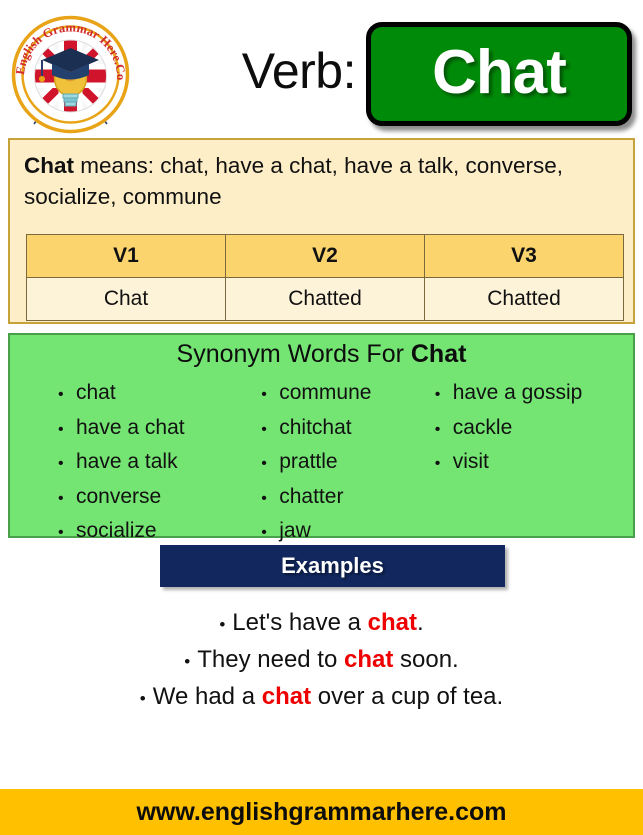 This screenshot has height=835, width=643. What do you see at coordinates (438, 354) in the screenshot?
I see `synonyms-title-word: Chat` at bounding box center [438, 354].